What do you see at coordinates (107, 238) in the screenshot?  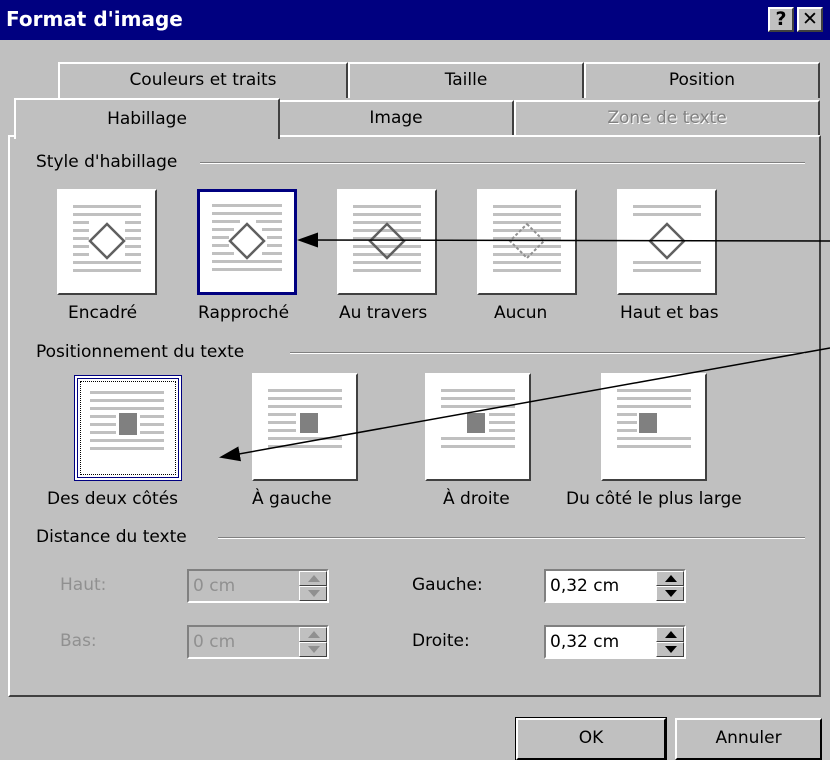 I see `wrap-square-icon` at bounding box center [107, 238].